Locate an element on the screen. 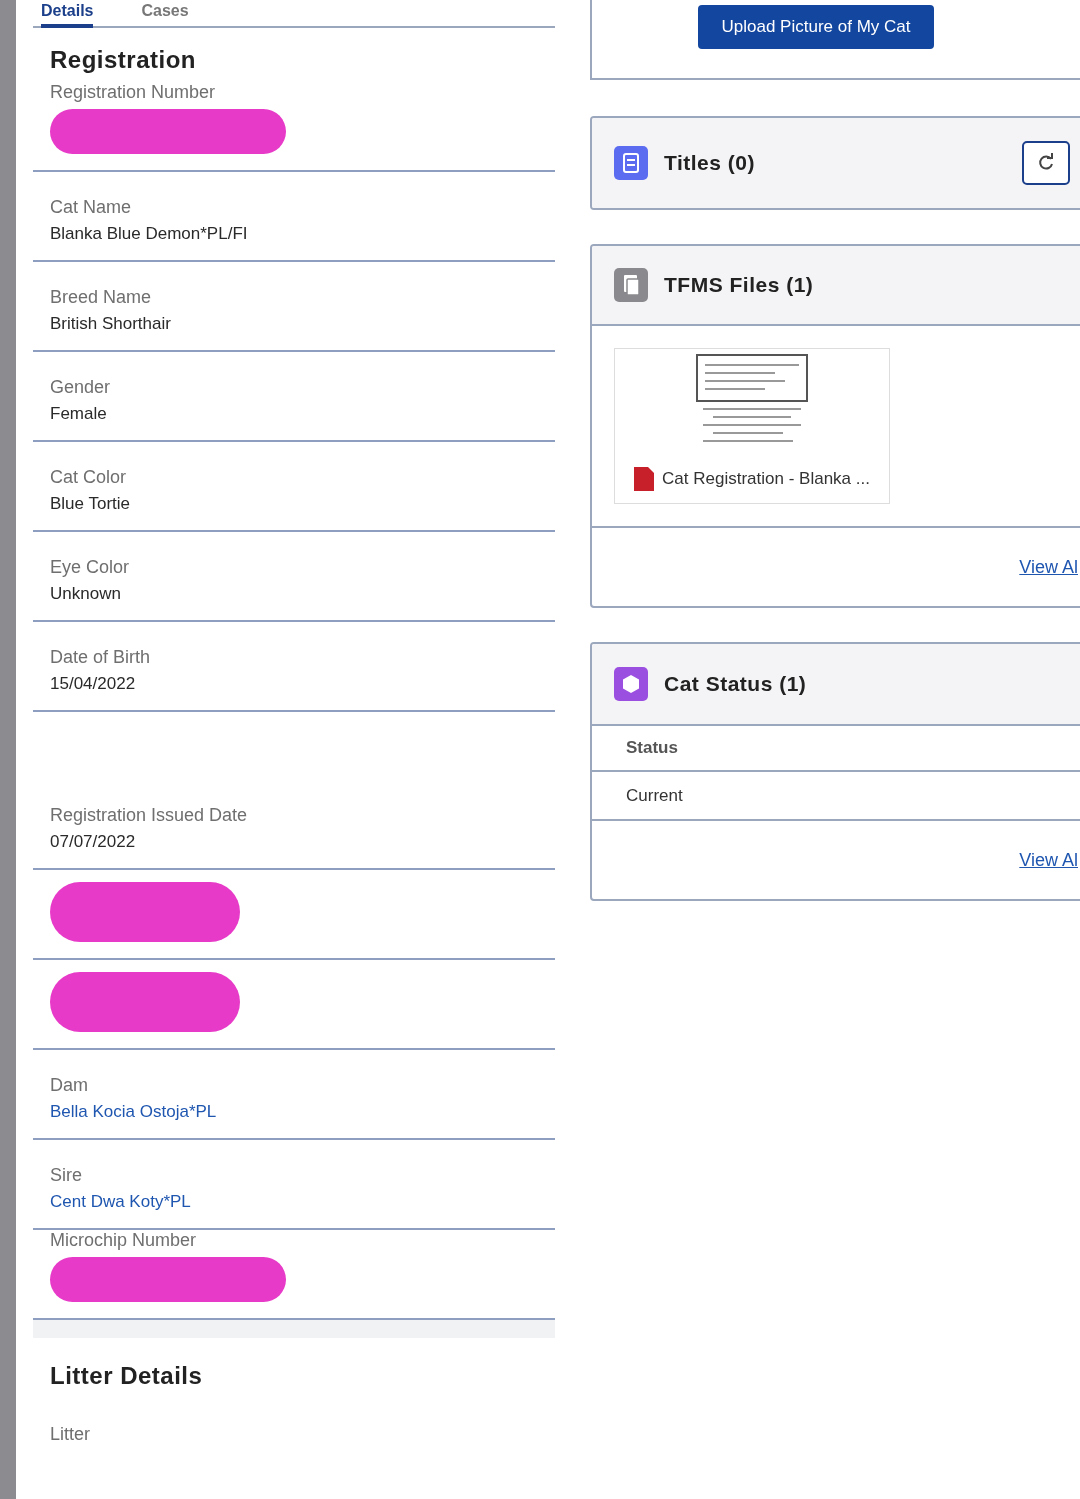 This screenshot has height=1499, width=1080. section-title: Litter Details is located at coordinates (126, 1376).